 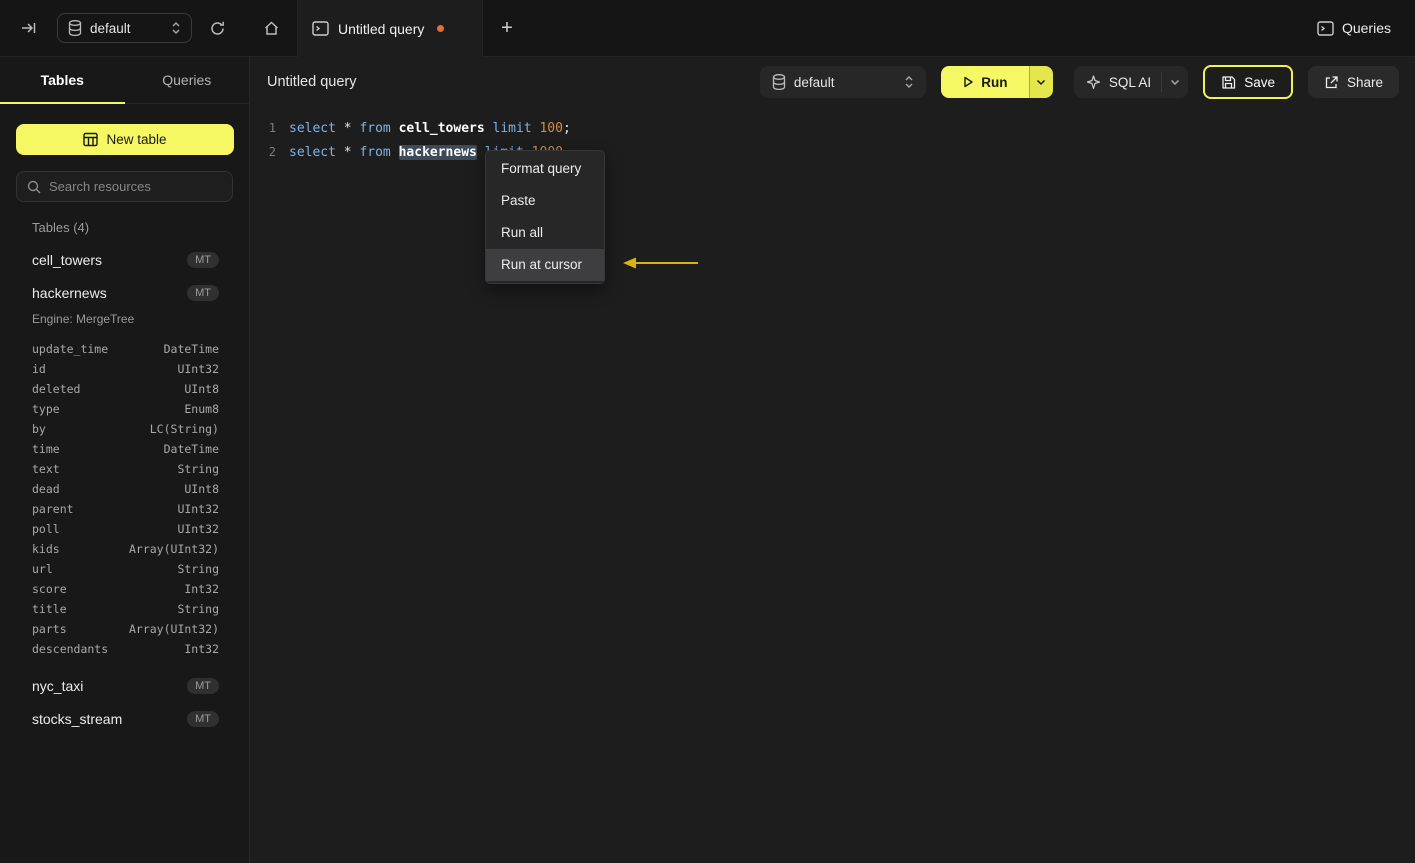 What do you see at coordinates (272, 152) in the screenshot?
I see `line-number: 2` at bounding box center [272, 152].